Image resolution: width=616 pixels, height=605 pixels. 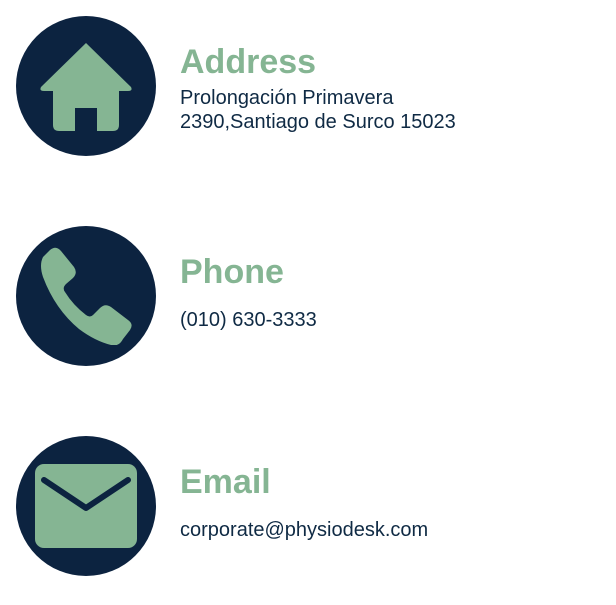 I want to click on address-icon-circle, so click(x=86, y=86).